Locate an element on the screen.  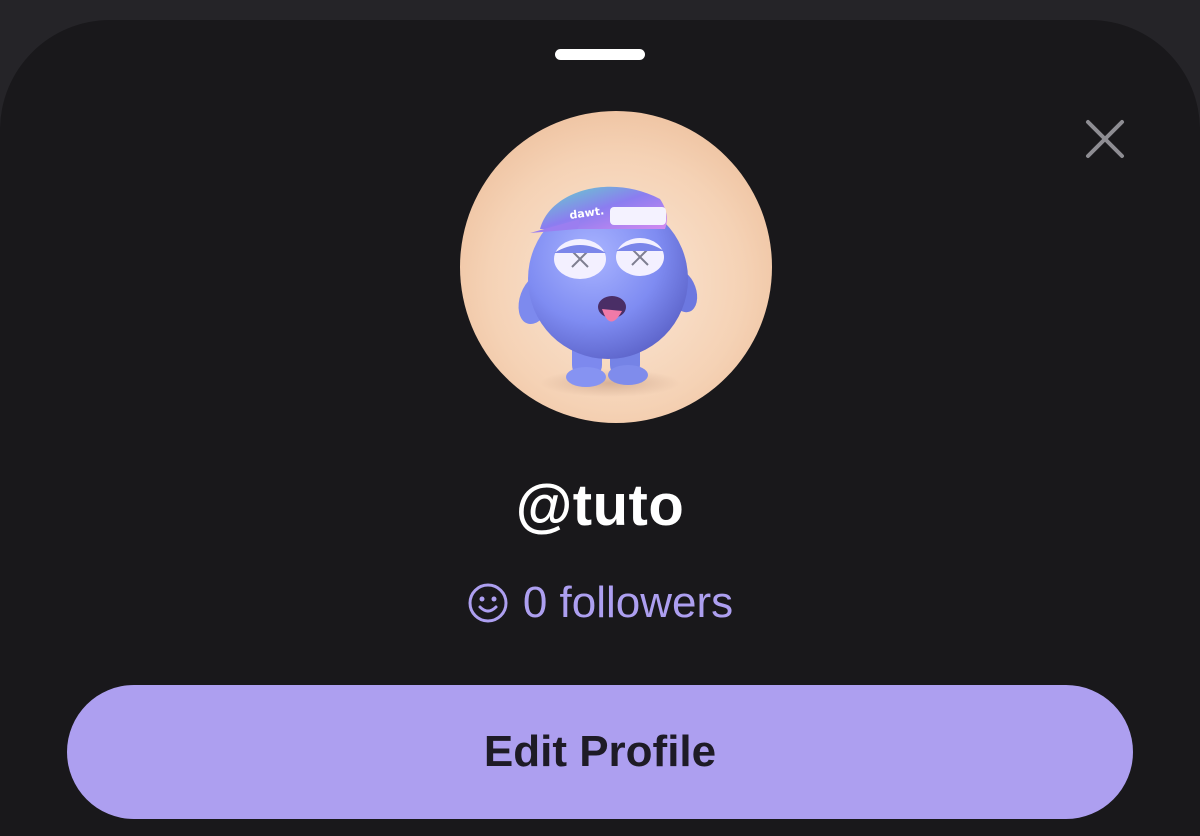
avatar-character-image: dawt. is located at coordinates (608, 291).